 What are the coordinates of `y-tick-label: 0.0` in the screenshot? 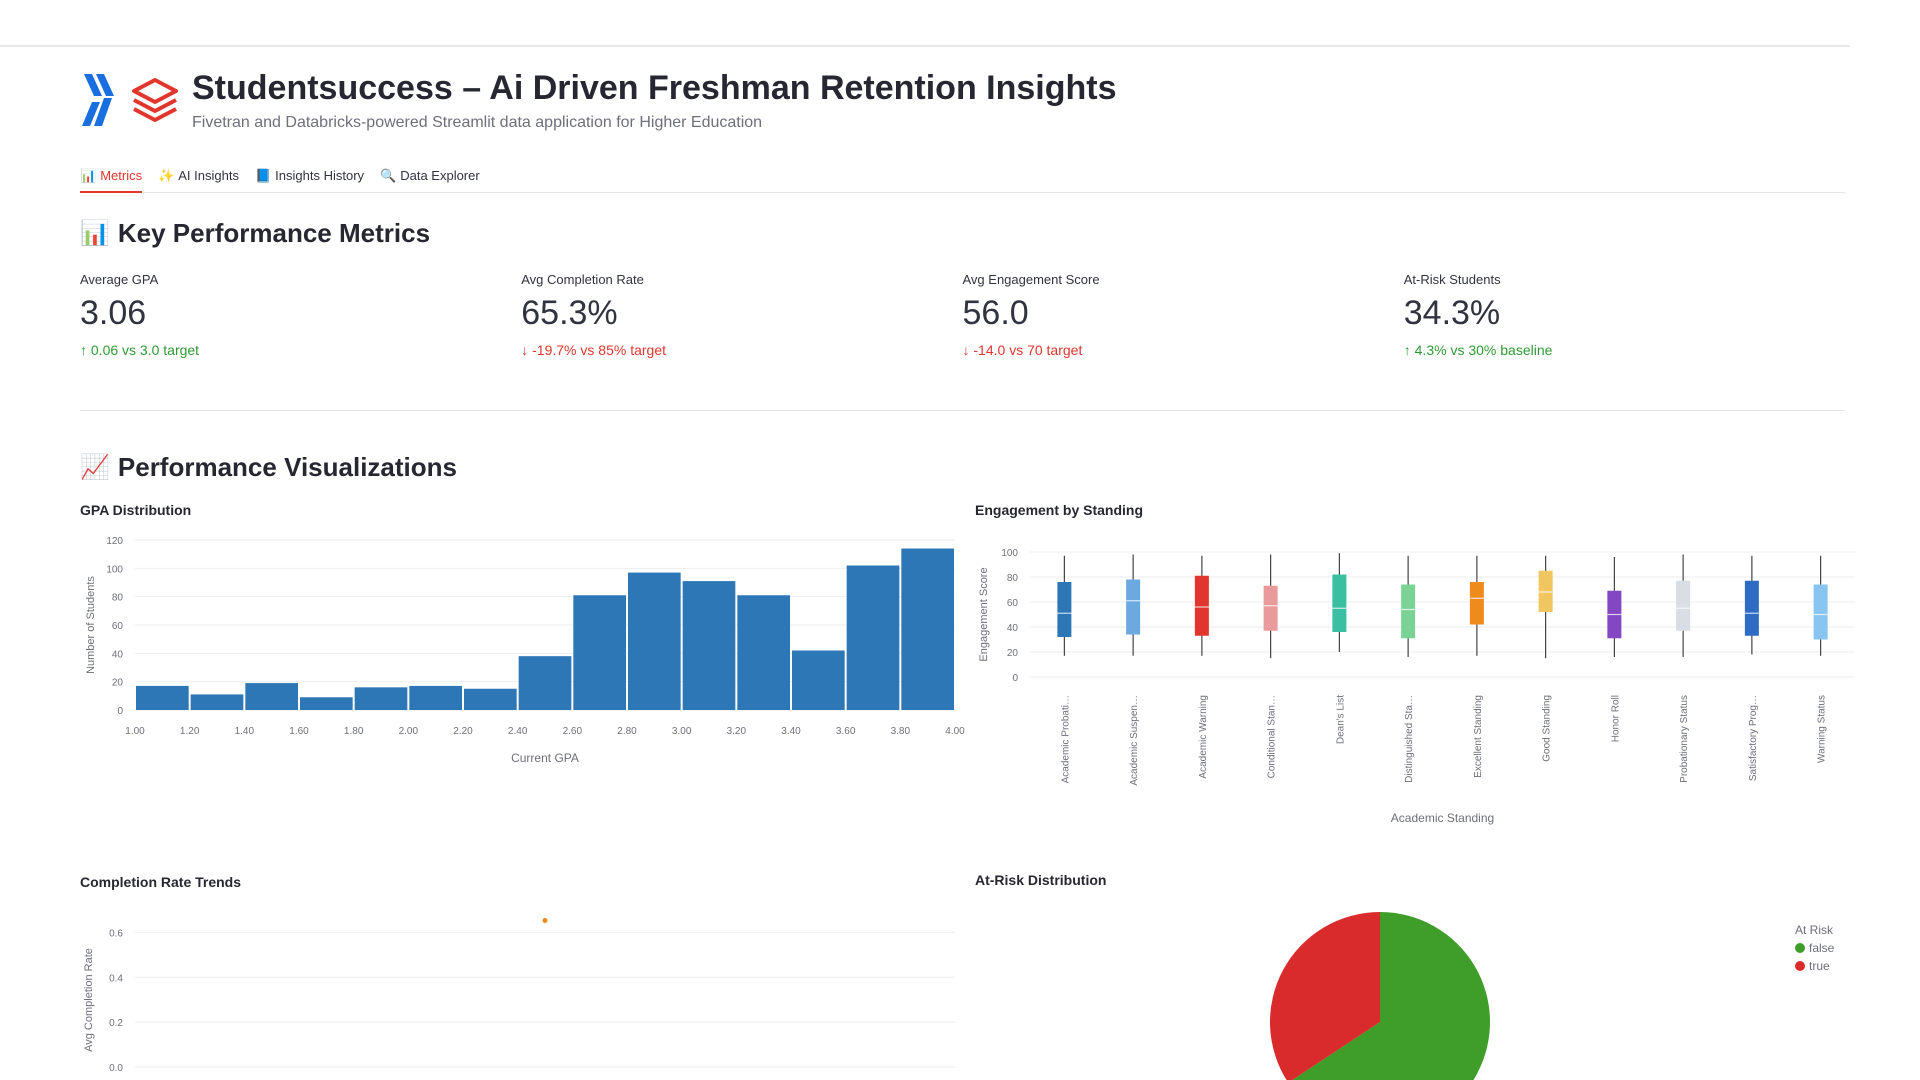 It's located at (116, 1068).